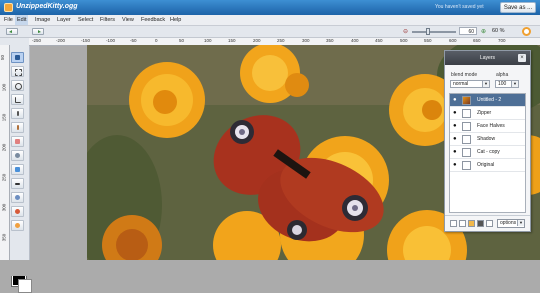  I want to click on dodge-tool-icon, so click(17, 225).